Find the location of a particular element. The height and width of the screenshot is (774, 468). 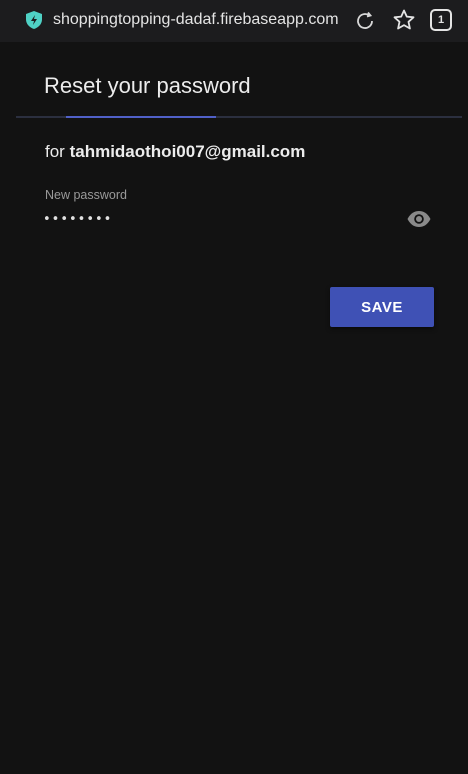

new-password-input is located at coordinates (218, 219).